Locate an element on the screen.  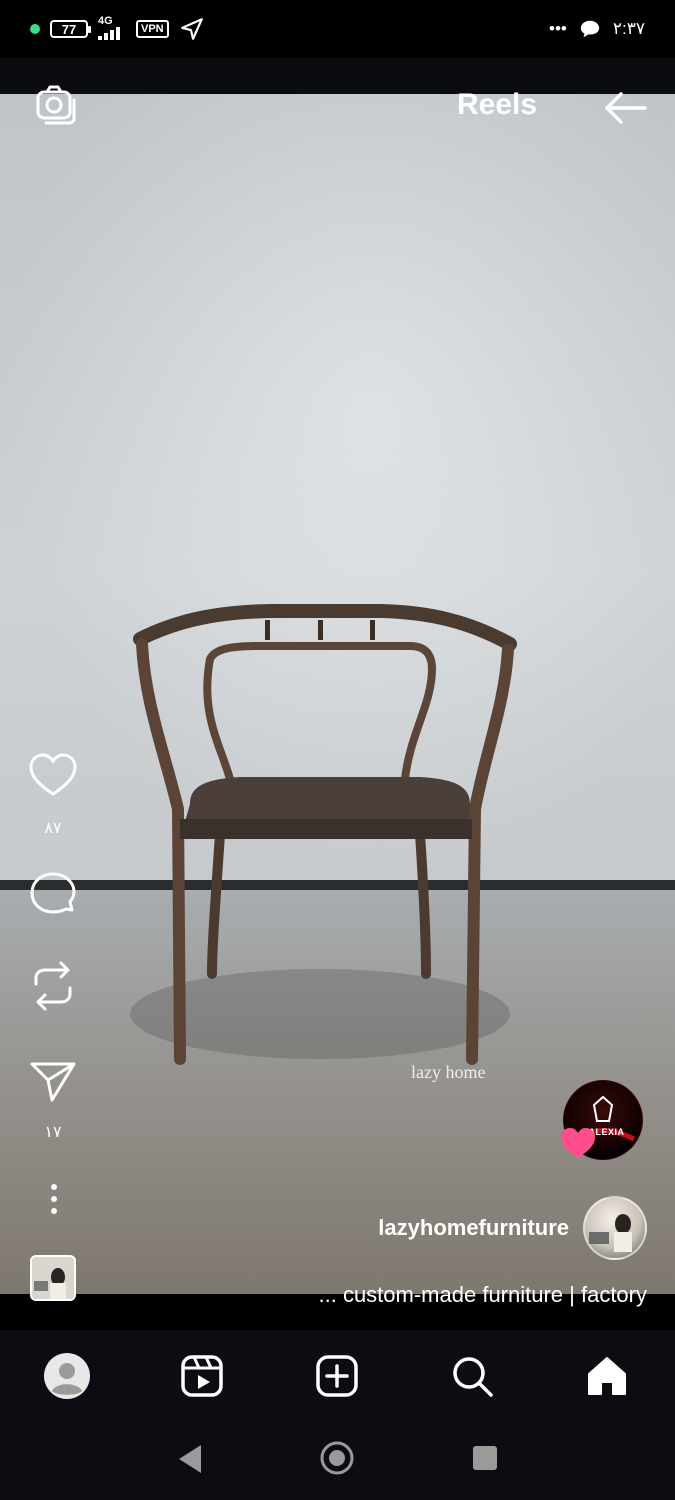
system-home-icon is located at coordinates (337, 1458).